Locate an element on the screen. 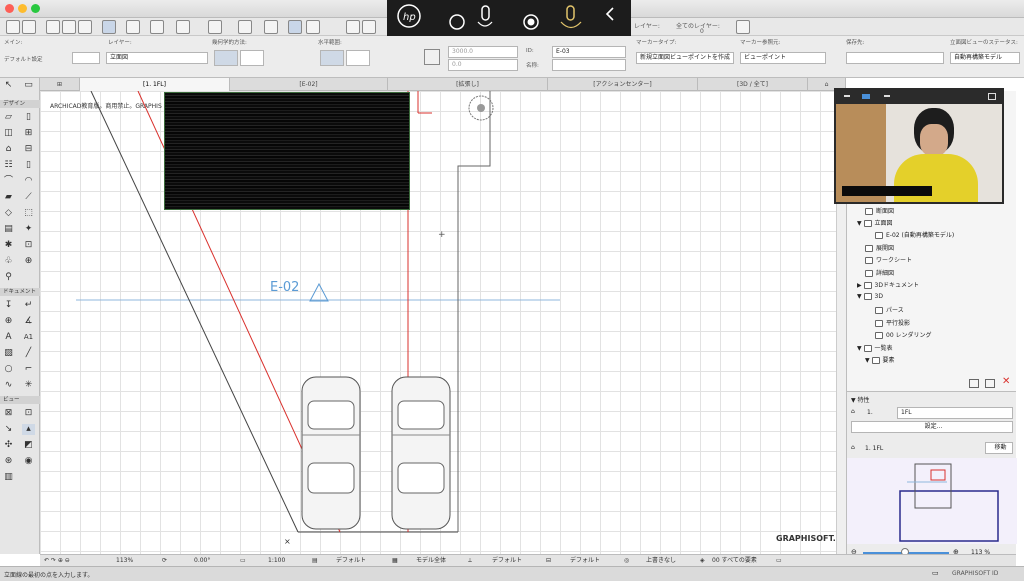  nav-item-elevation: ▼ 立面図 is located at coordinates (875, 222).